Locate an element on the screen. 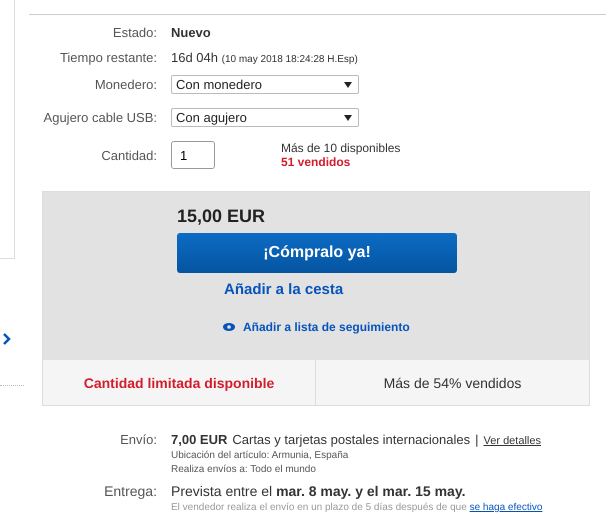 The image size is (606, 513). field-label: Estado: is located at coordinates (134, 32).